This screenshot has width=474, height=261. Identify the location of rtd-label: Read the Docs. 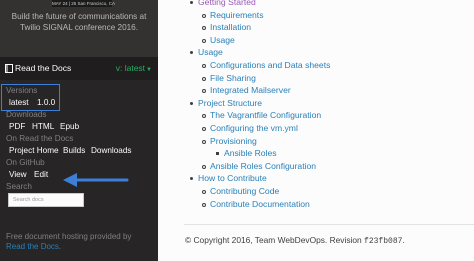
(43, 68).